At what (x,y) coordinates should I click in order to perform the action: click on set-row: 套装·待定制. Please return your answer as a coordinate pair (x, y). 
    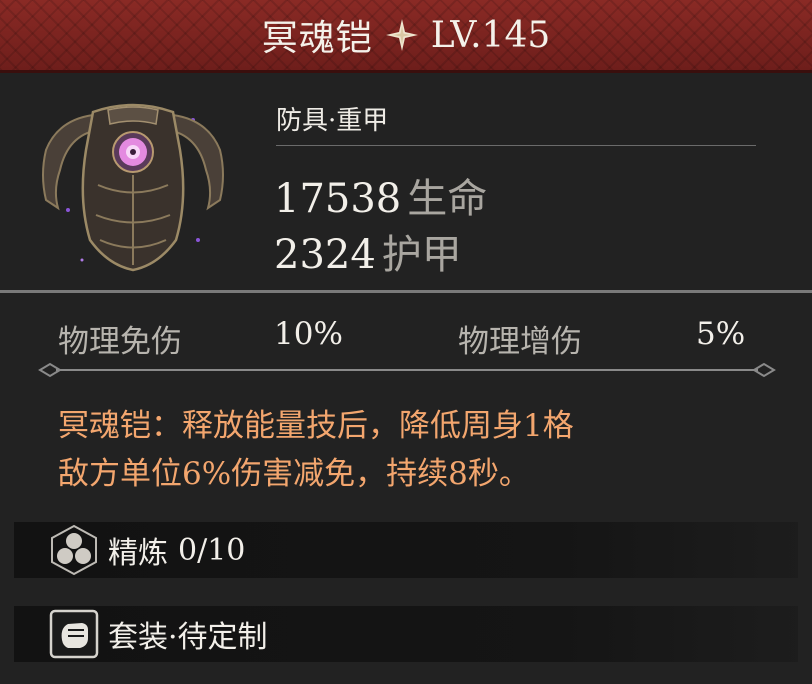
    Looking at the image, I should click on (406, 634).